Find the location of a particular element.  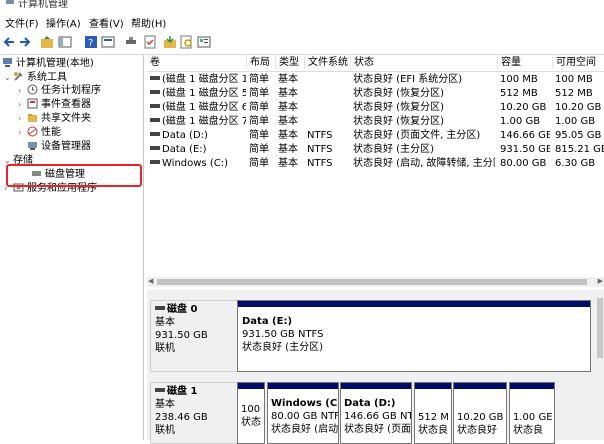

col-volume: 卷 is located at coordinates (196, 62).